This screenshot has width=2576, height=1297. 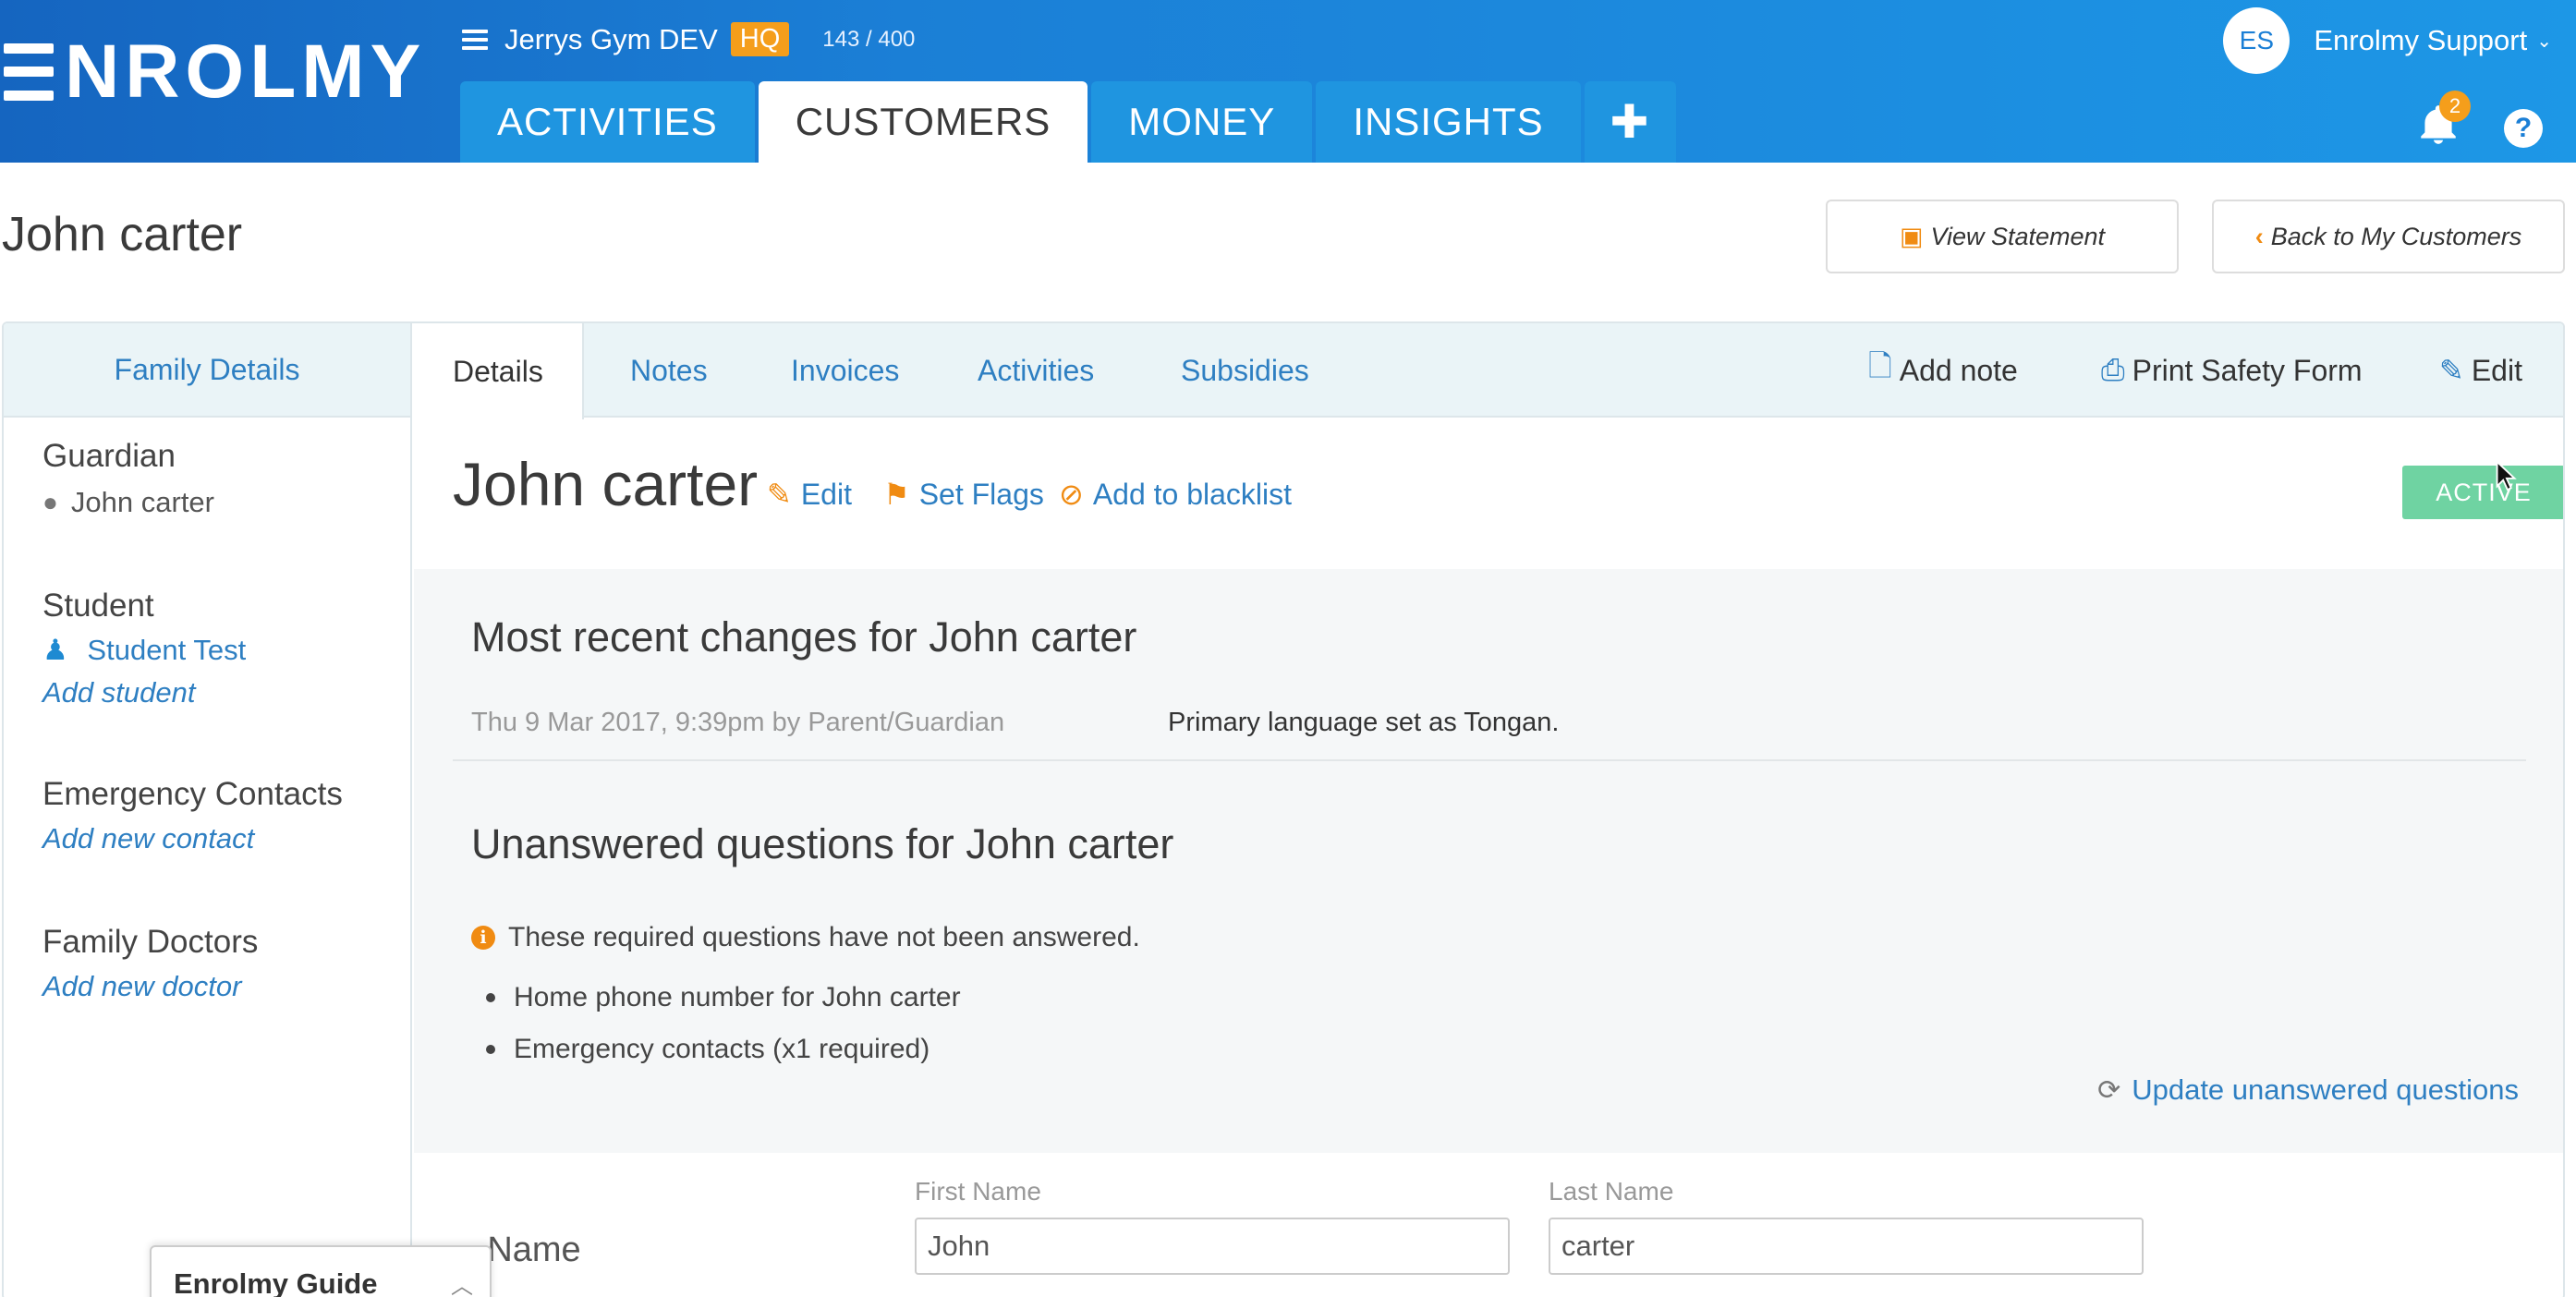 I want to click on customer-name: John carter, so click(x=606, y=484).